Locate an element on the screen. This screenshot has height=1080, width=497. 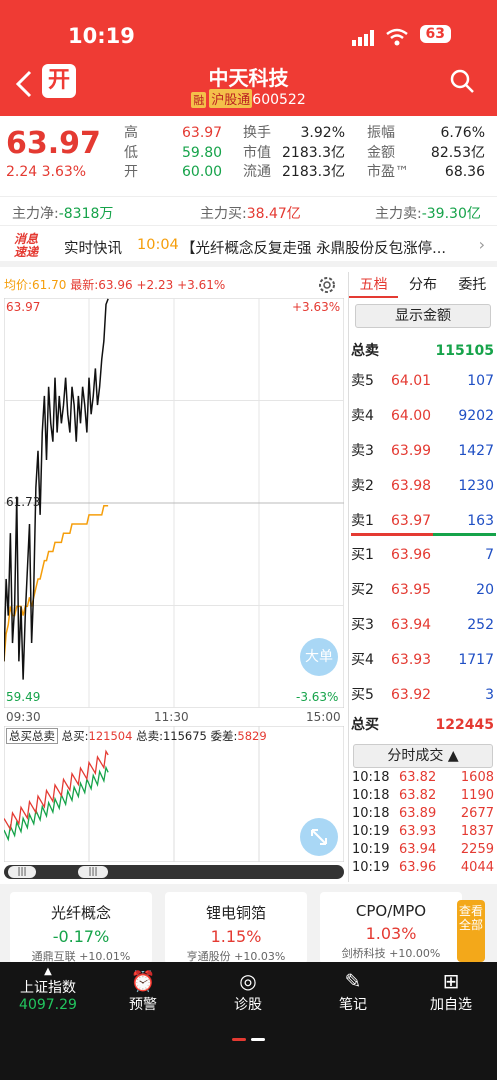
pe-value: 68.36 is located at coordinates (464, 172).